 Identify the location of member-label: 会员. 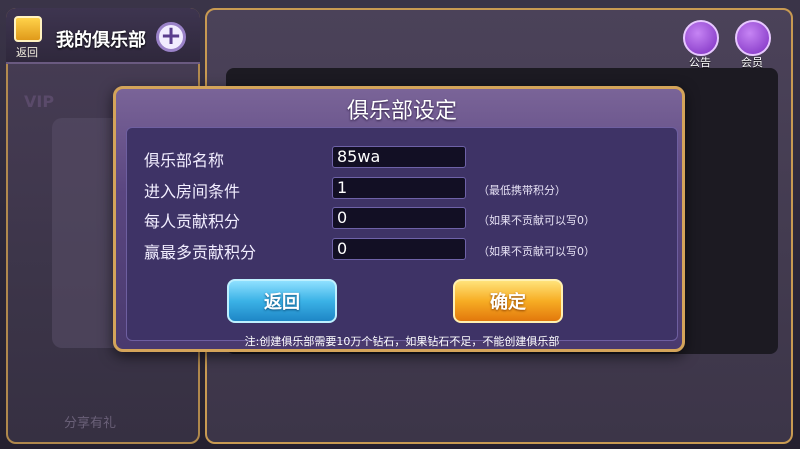
(752, 62).